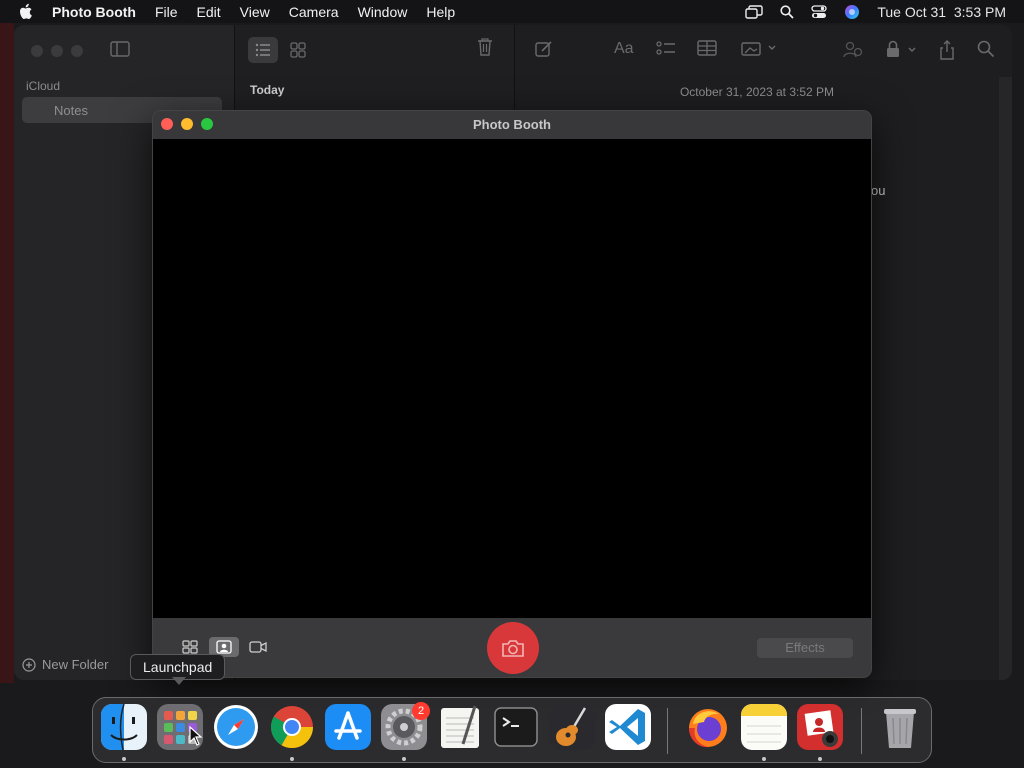  Describe the element at coordinates (224, 647) in the screenshot. I see `portrait-icon` at that location.